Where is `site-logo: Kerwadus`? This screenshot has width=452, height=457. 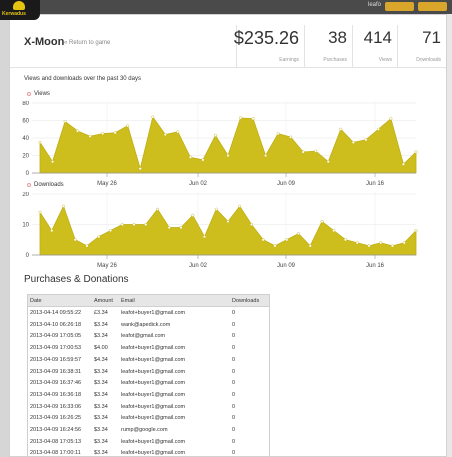
site-logo: Kerwadus is located at coordinates (20, 10).